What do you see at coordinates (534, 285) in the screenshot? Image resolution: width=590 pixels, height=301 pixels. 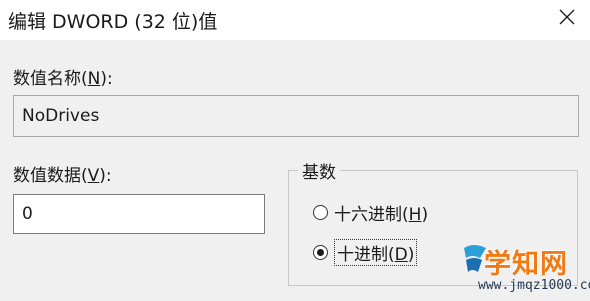 I see `watermark-url: www.jmqz1000.com` at bounding box center [534, 285].